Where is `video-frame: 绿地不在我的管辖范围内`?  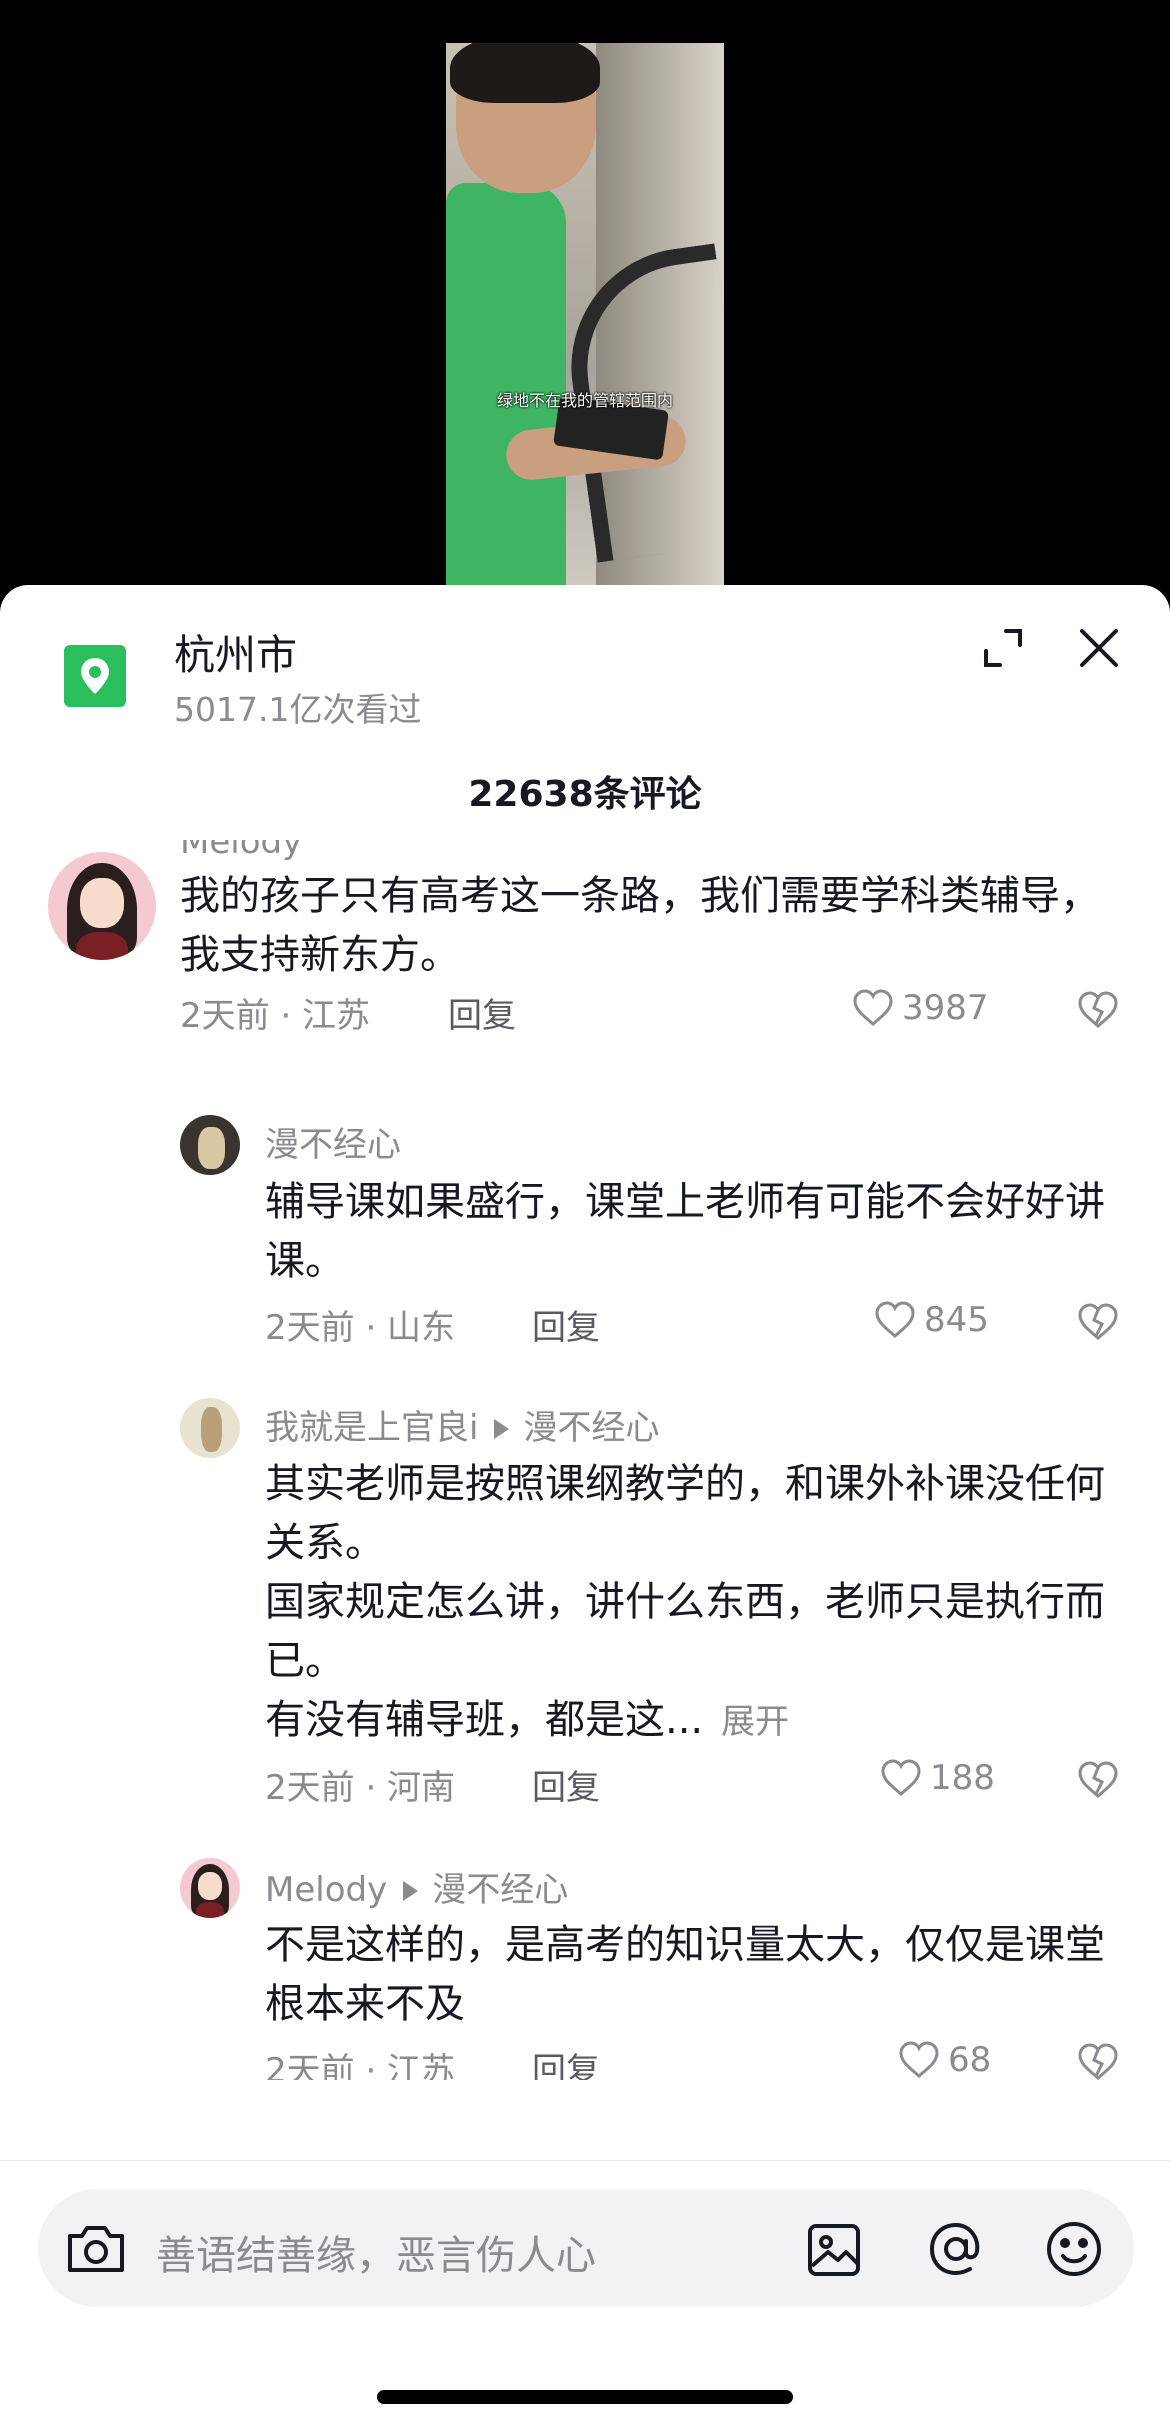 video-frame: 绿地不在我的管辖范围内 is located at coordinates (585, 314).